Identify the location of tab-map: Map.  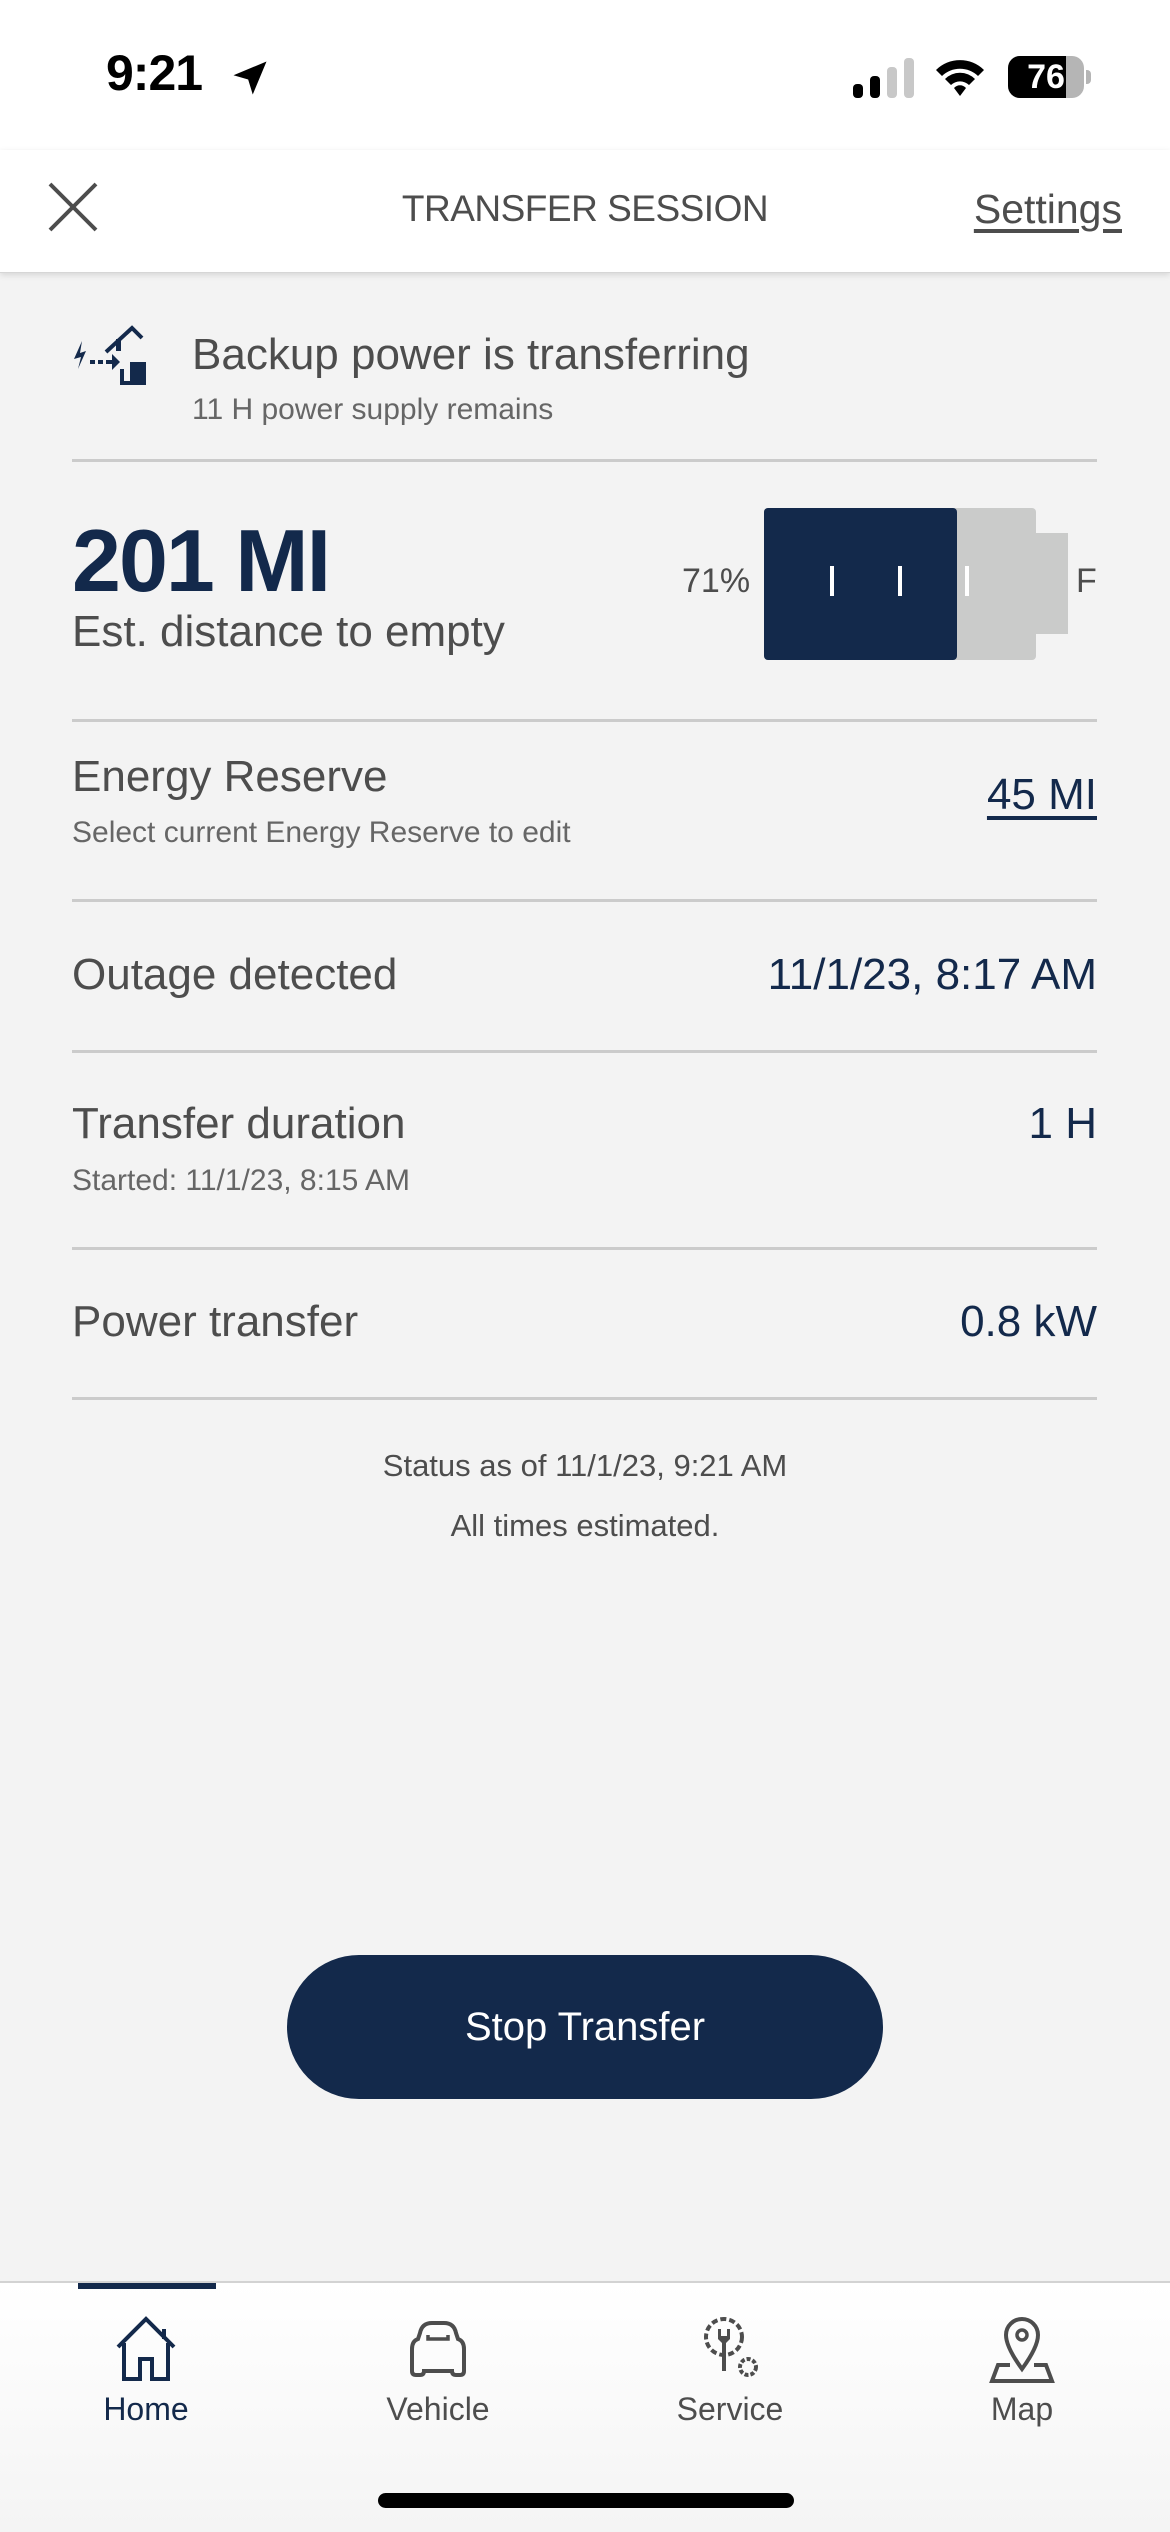
(1022, 2358).